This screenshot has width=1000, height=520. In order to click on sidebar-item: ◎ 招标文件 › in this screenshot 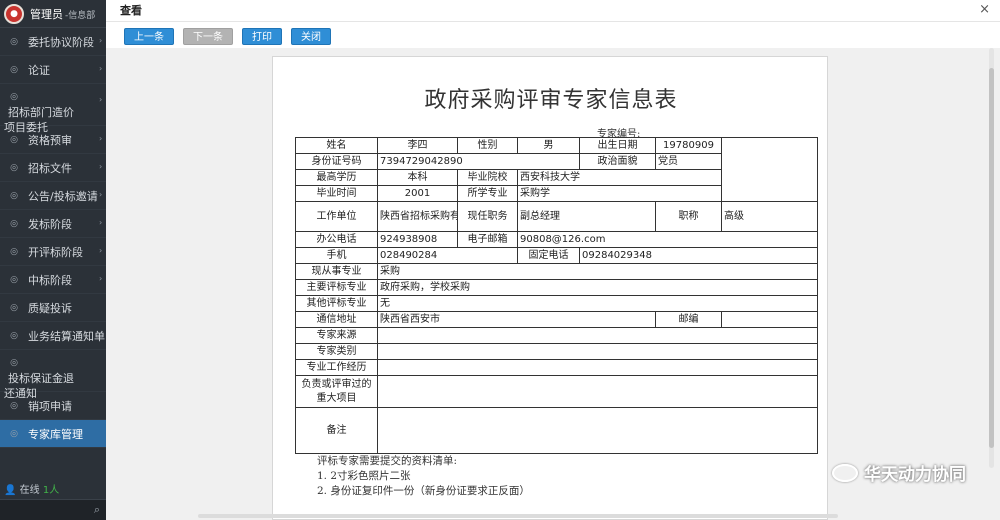, I will do `click(53, 168)`.